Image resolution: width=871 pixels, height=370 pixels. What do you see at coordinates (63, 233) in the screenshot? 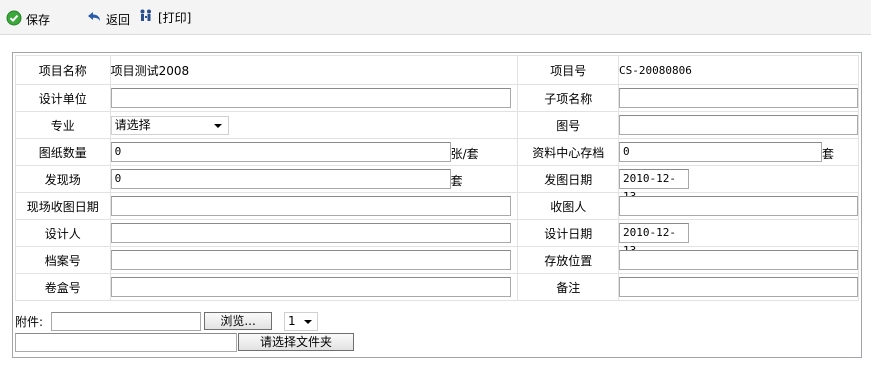
I see `designer-label: 设计人` at bounding box center [63, 233].